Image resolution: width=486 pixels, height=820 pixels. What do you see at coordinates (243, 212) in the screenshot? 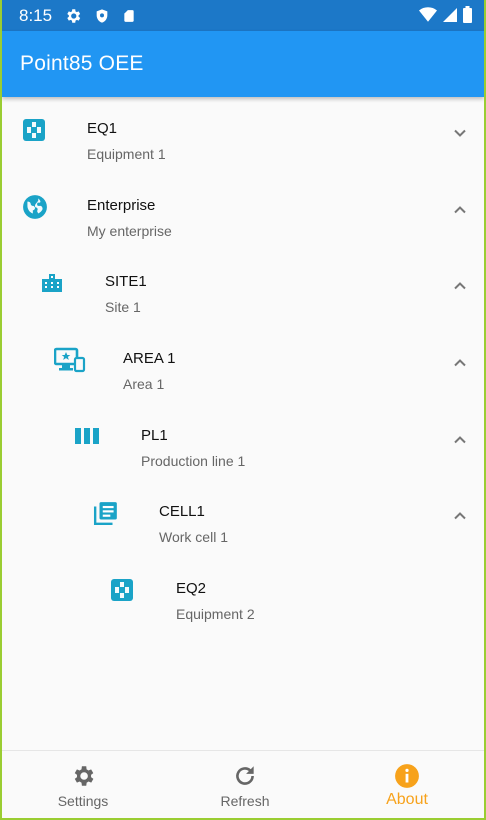
I see `tree-item-enterprise: Enterprise My enterprise` at bounding box center [243, 212].